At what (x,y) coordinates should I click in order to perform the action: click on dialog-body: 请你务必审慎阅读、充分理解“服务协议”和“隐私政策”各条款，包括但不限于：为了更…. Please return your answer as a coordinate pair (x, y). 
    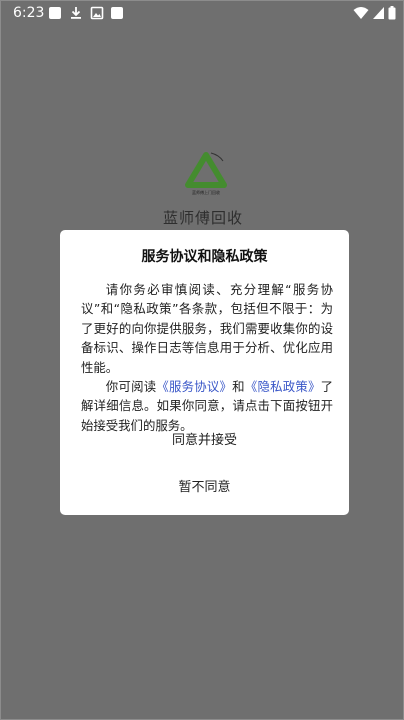
    Looking at the image, I should click on (207, 357).